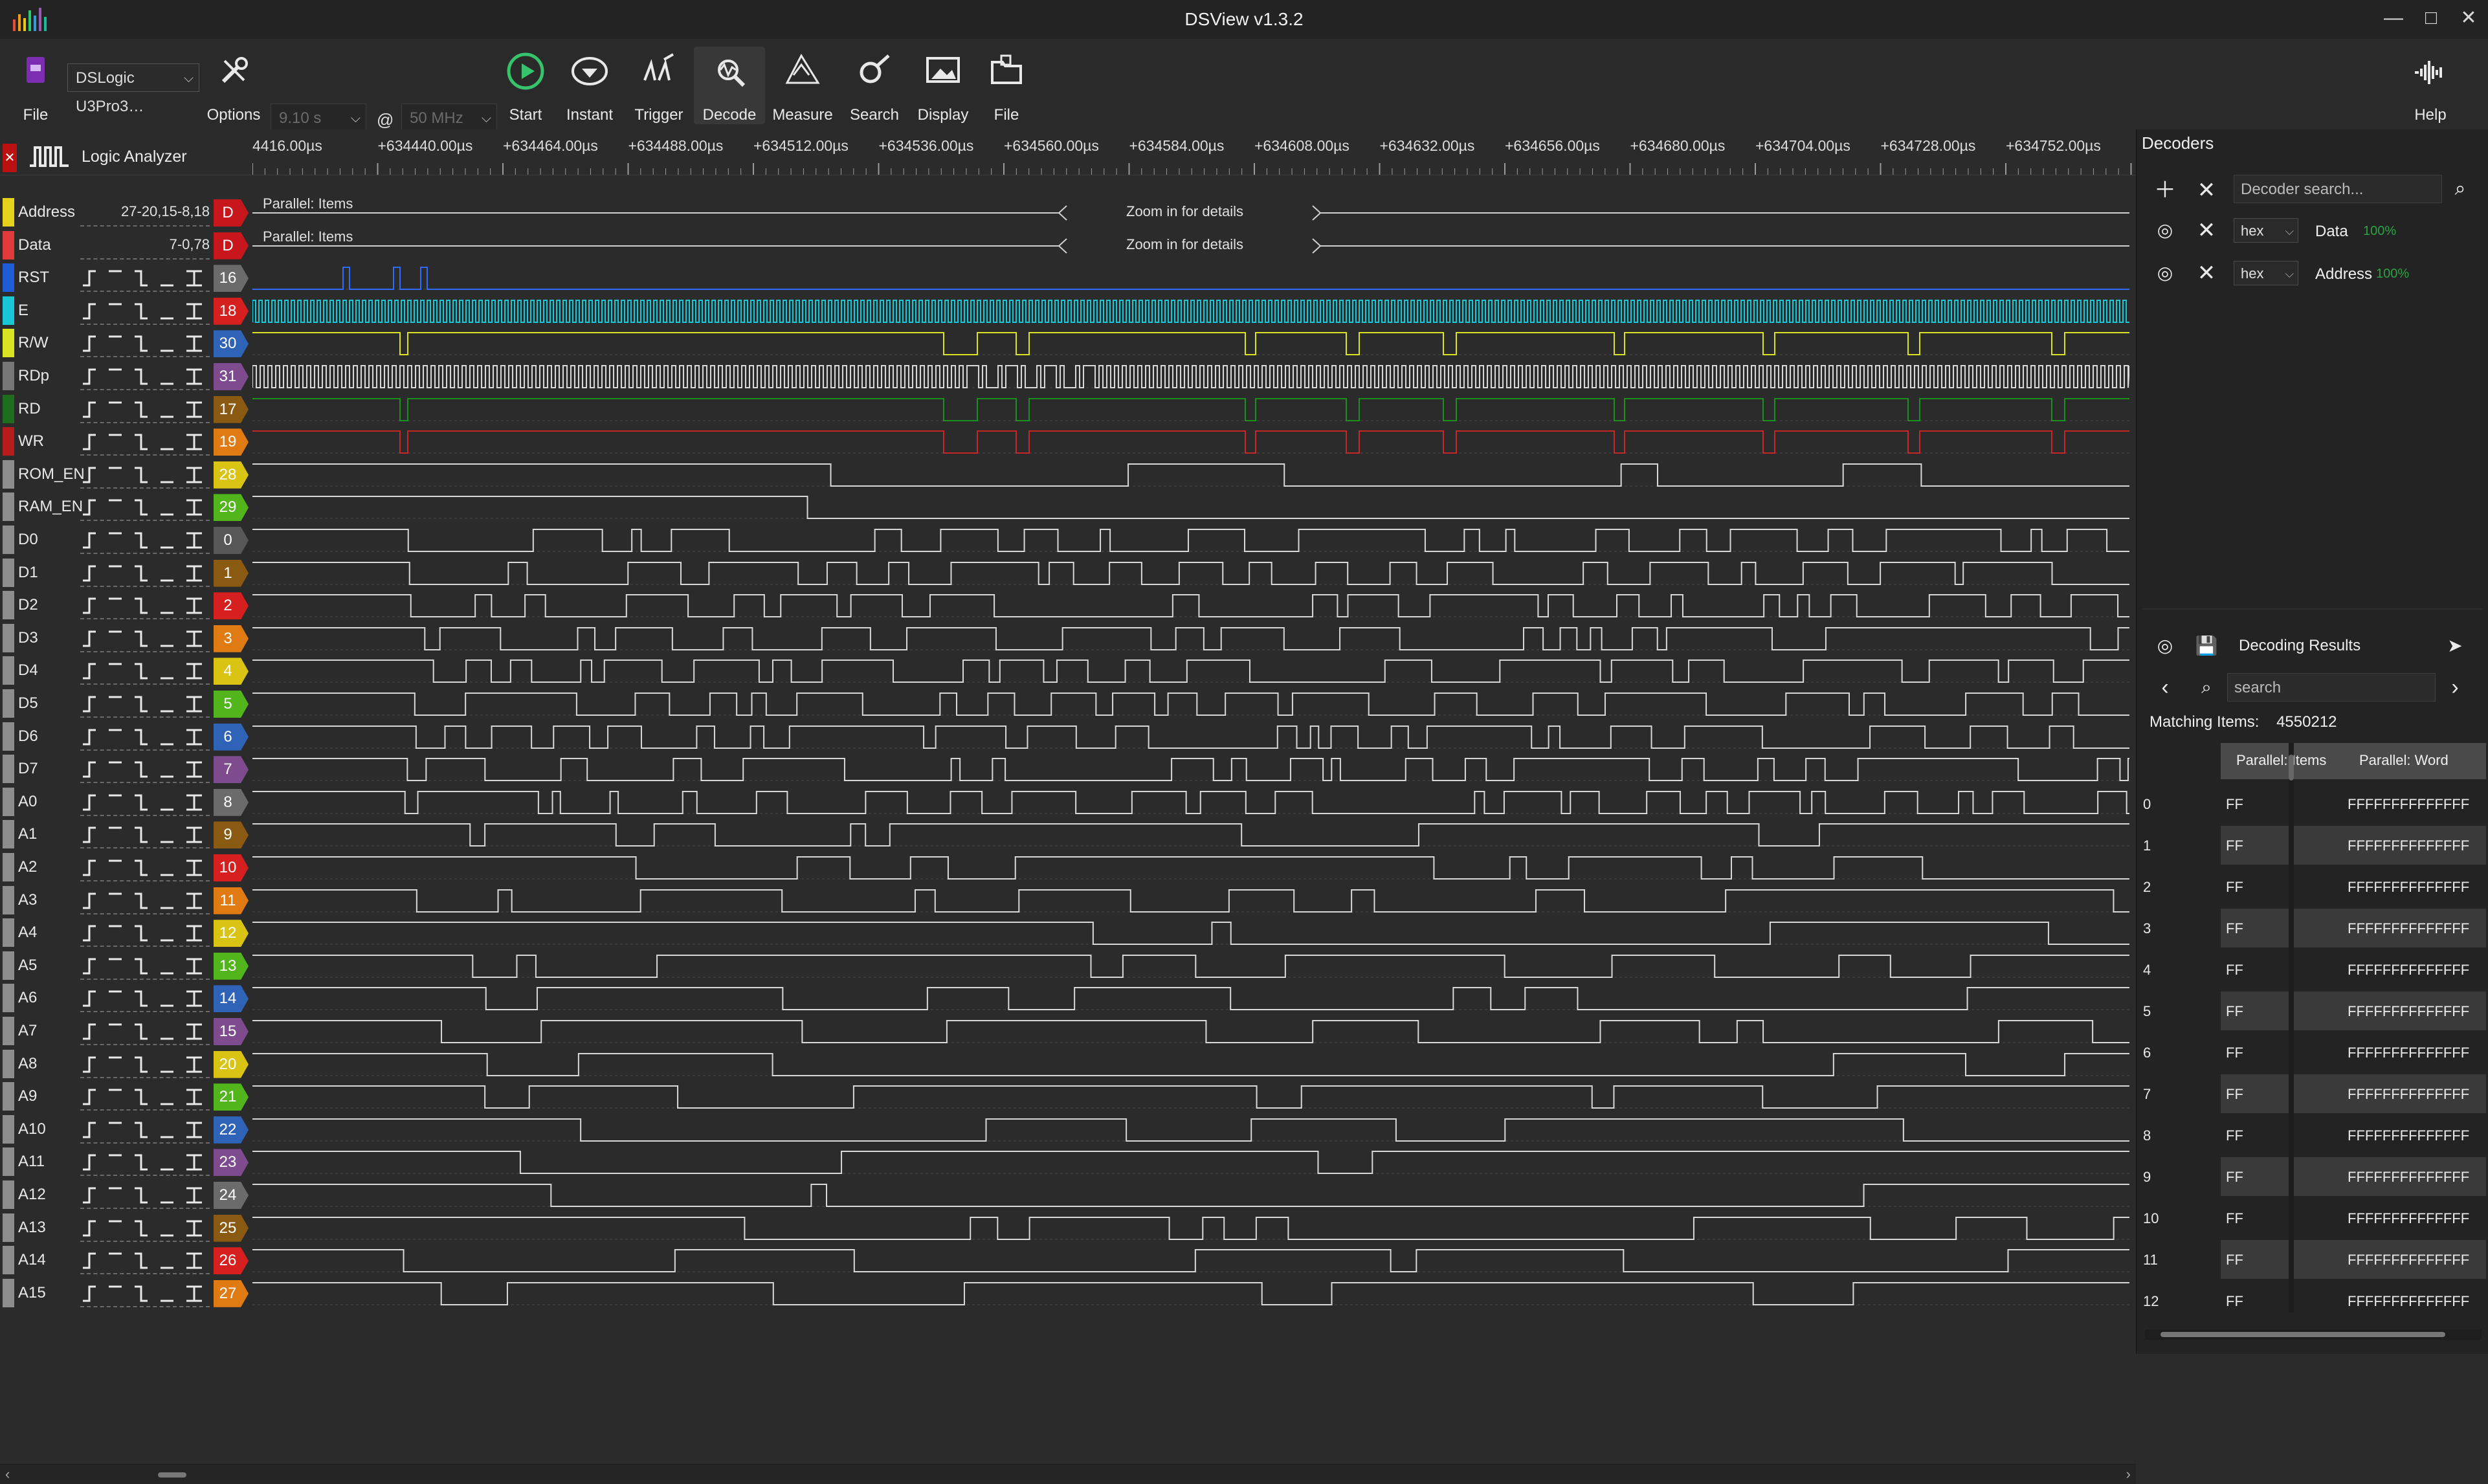 The width and height of the screenshot is (2488, 1484). I want to click on channel-row: ROM_EN 28, so click(1068, 475).